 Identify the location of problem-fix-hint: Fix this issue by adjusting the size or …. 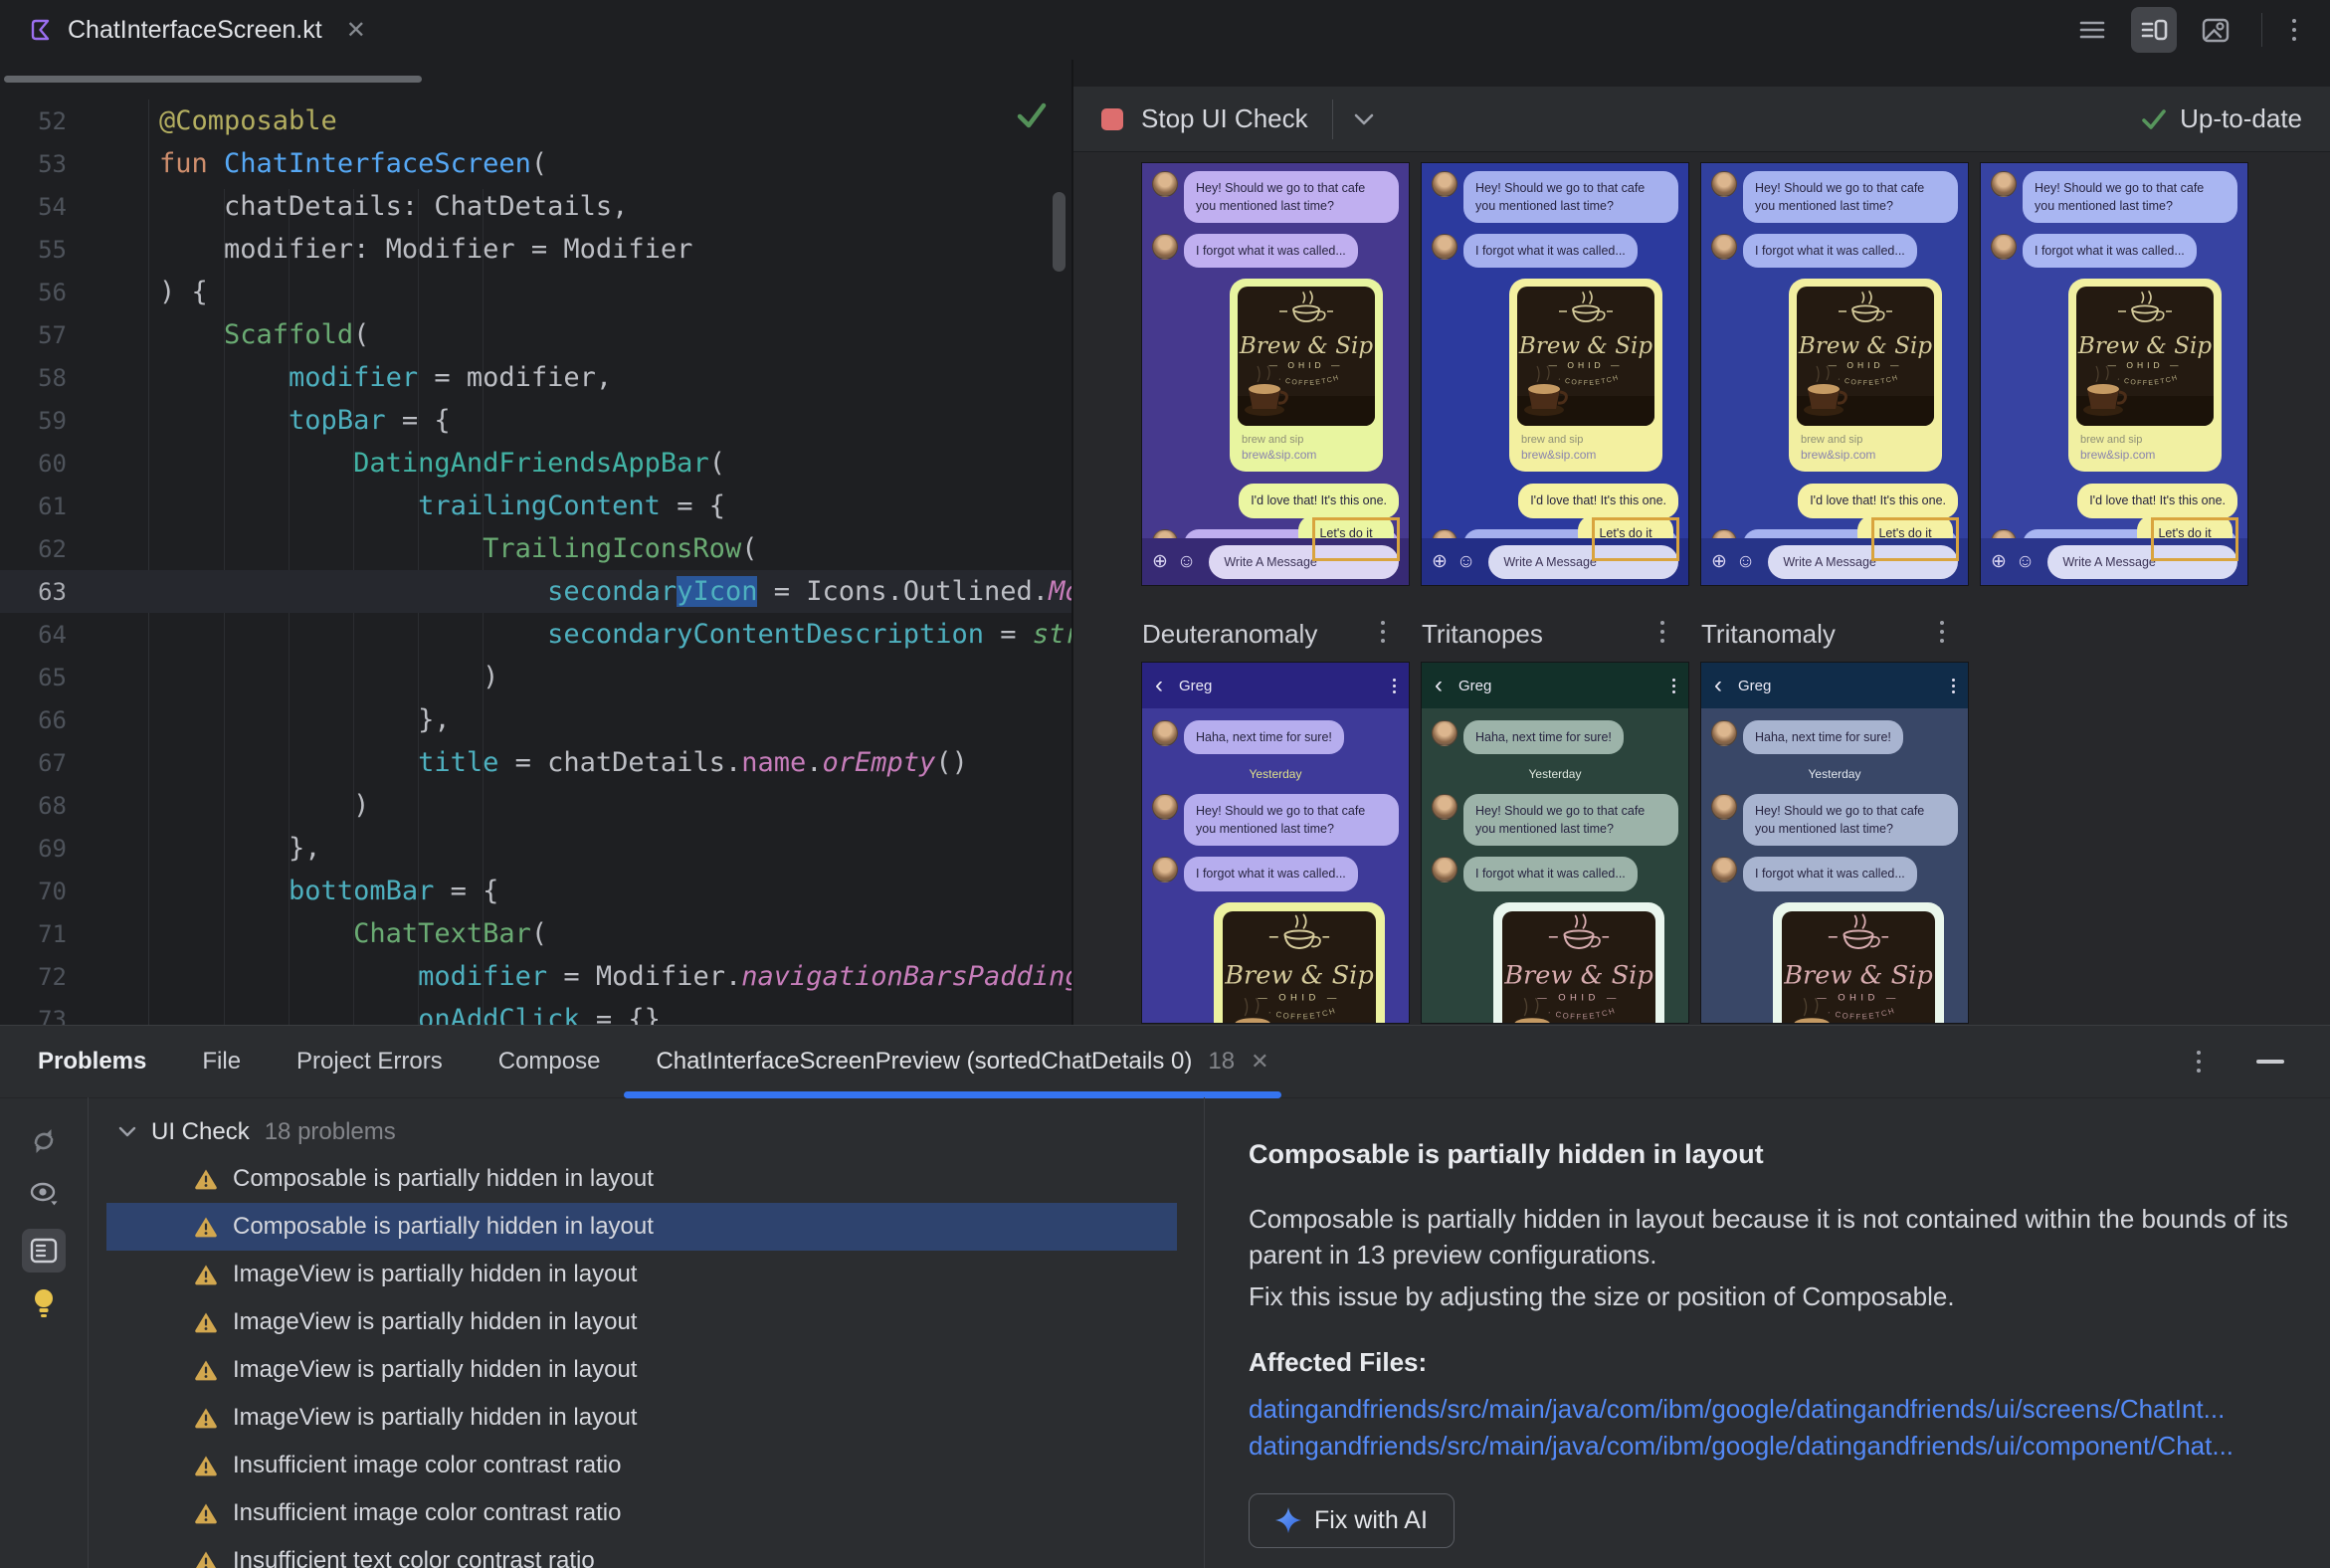
(1602, 1295).